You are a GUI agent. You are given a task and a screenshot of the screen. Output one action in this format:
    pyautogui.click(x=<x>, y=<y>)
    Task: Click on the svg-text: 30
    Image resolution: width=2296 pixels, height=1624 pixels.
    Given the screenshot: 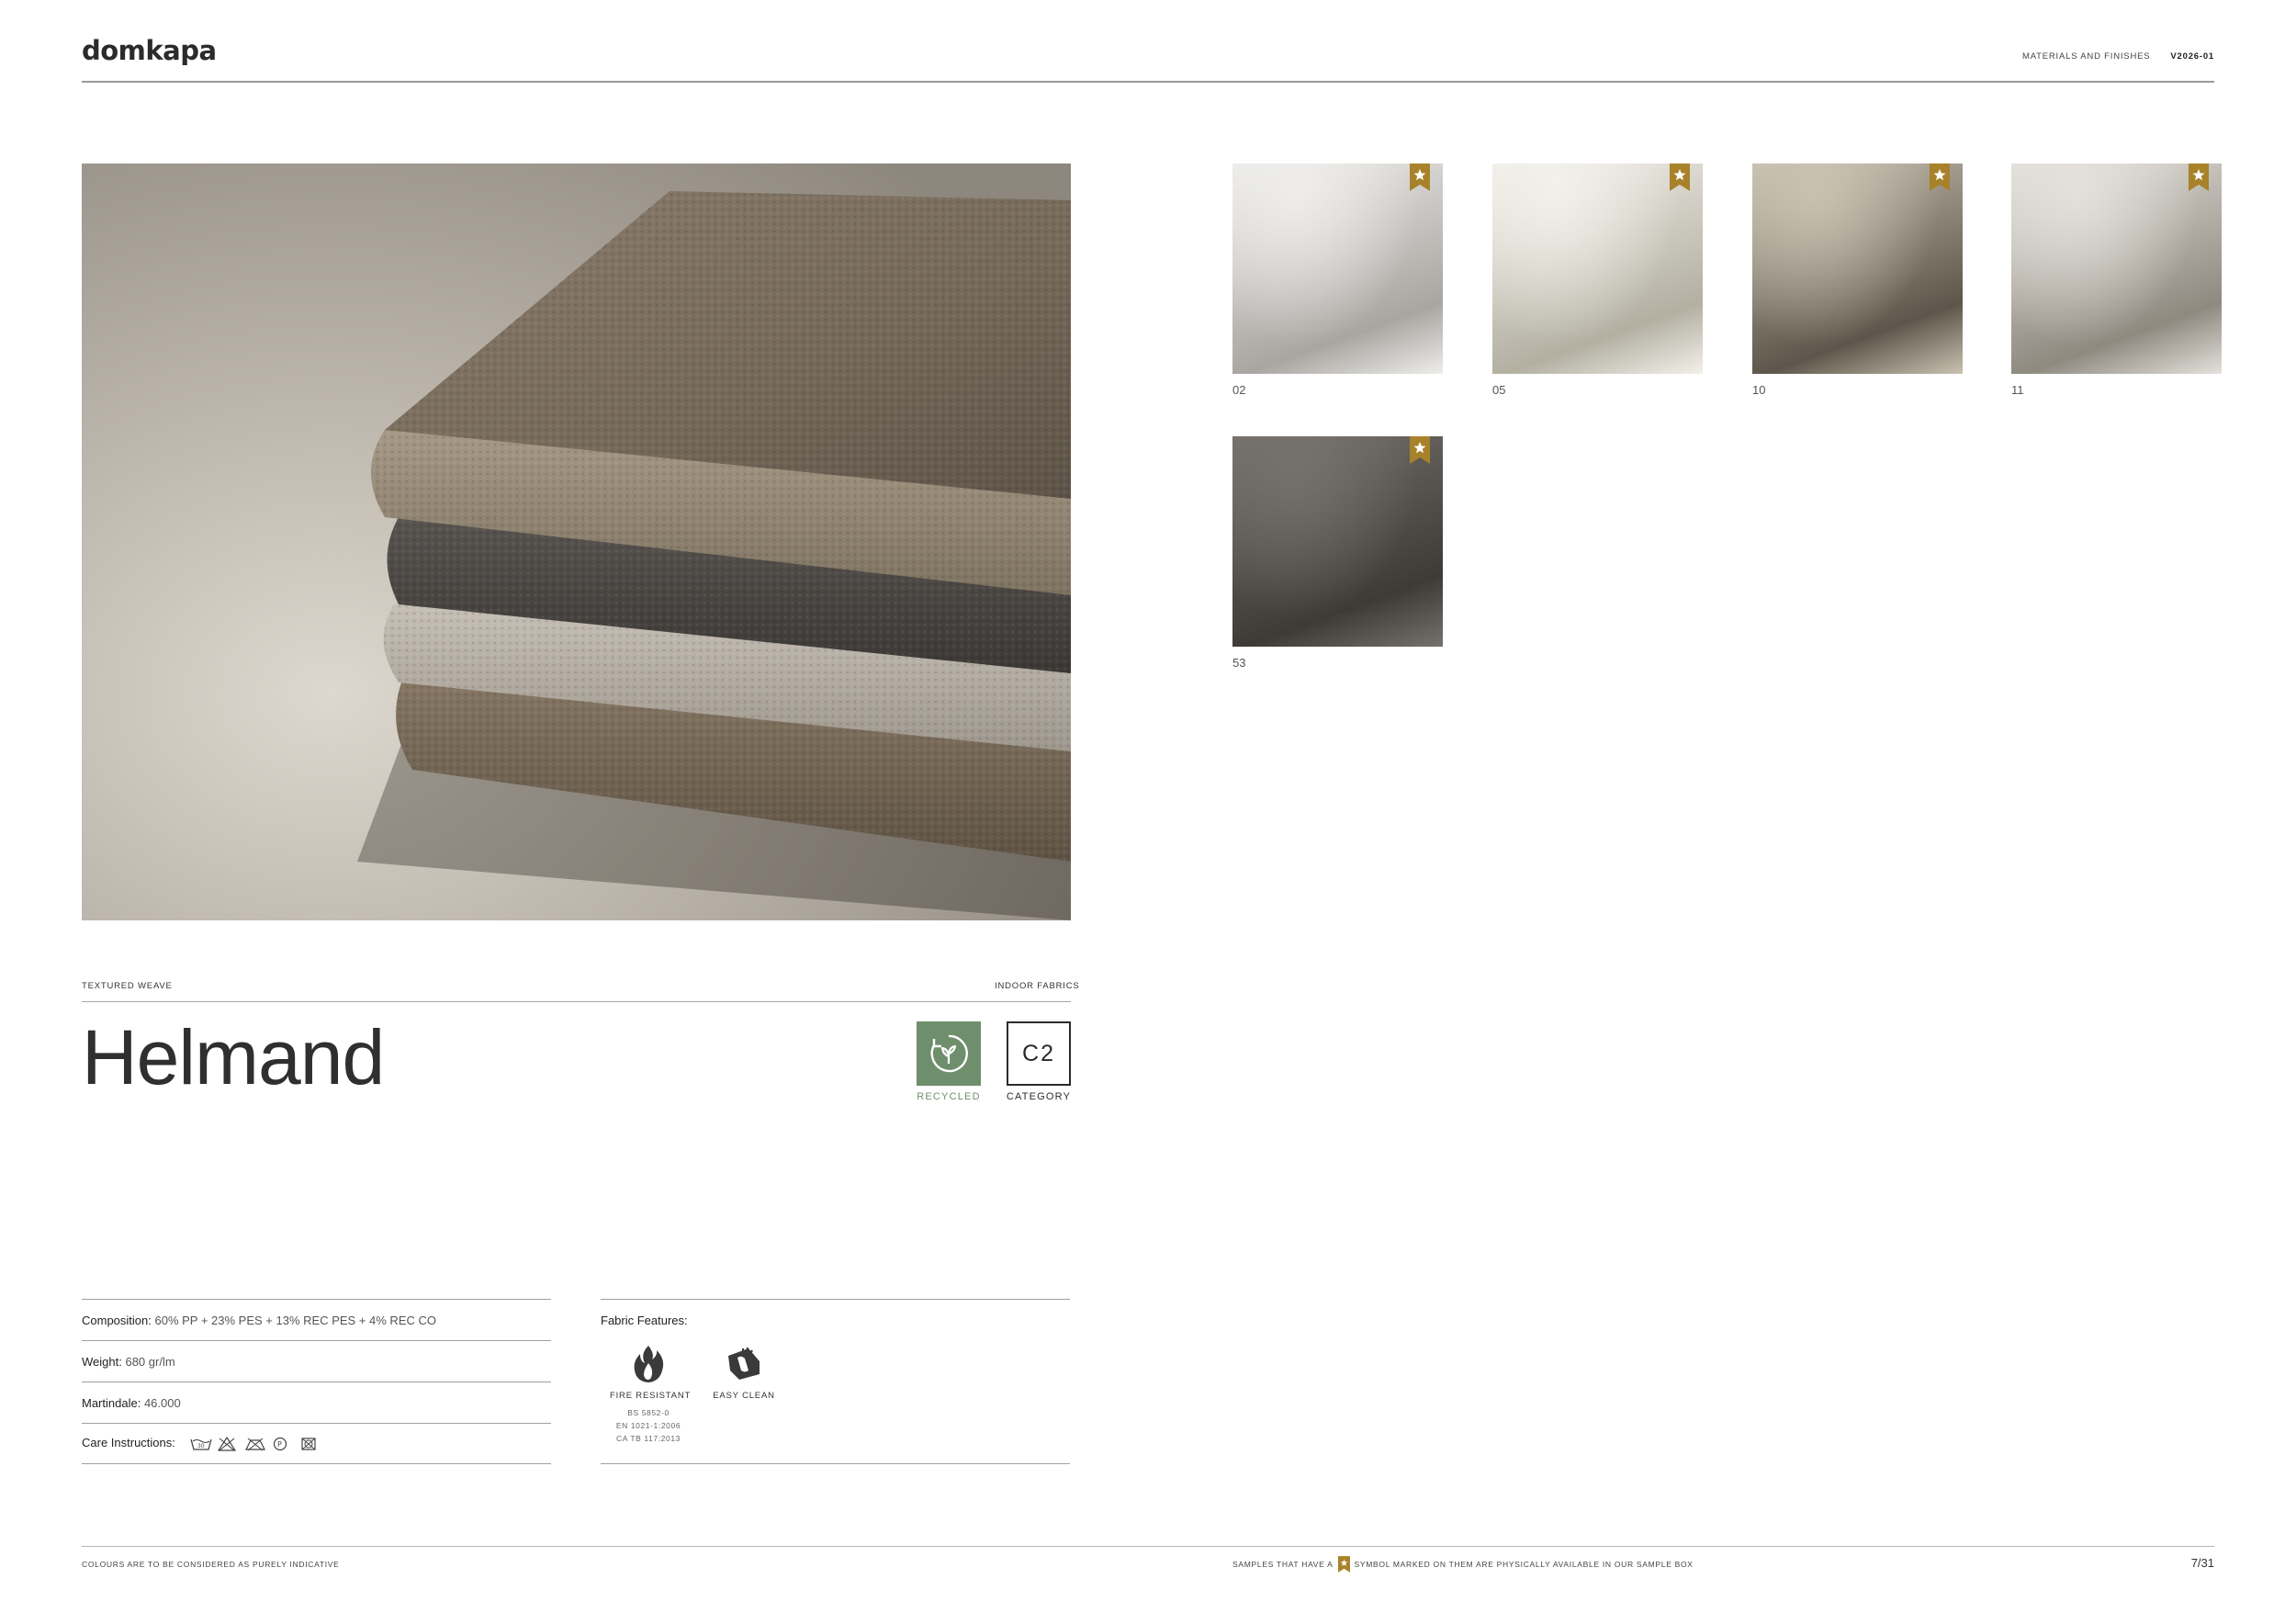 What is the action you would take?
    pyautogui.click(x=201, y=1446)
    